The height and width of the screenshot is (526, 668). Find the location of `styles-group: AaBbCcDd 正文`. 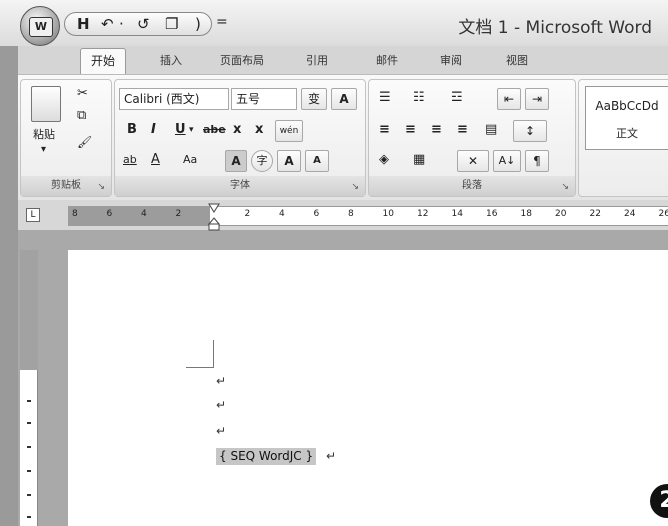

styles-group: AaBbCcDd 正文 is located at coordinates (623, 138).